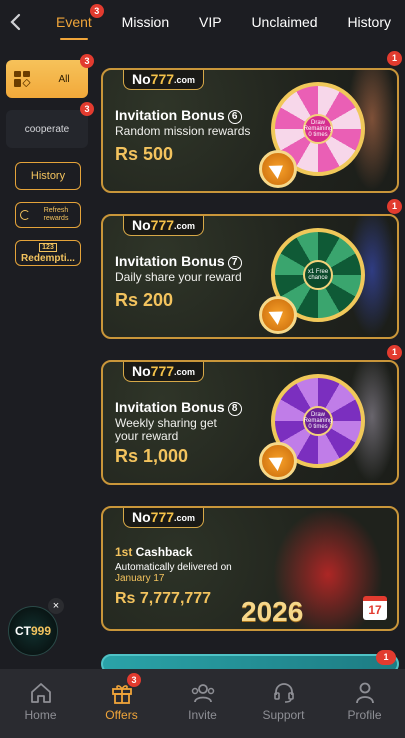 The image size is (405, 738). What do you see at coordinates (40, 715) in the screenshot?
I see `nav-home-label: Home` at bounding box center [40, 715].